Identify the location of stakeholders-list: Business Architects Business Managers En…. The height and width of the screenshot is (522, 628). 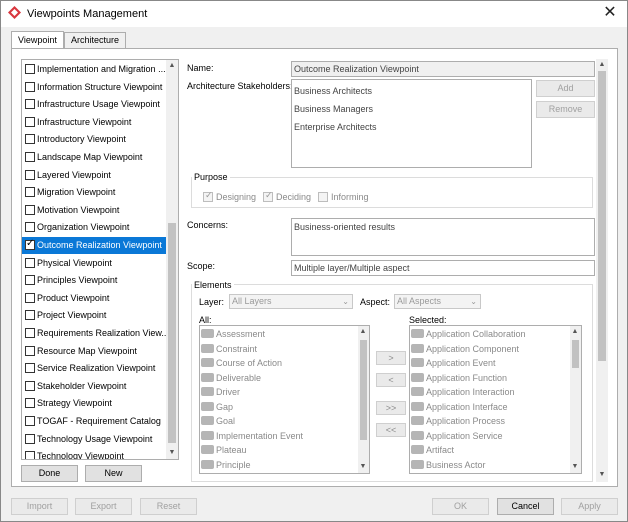
(411, 123).